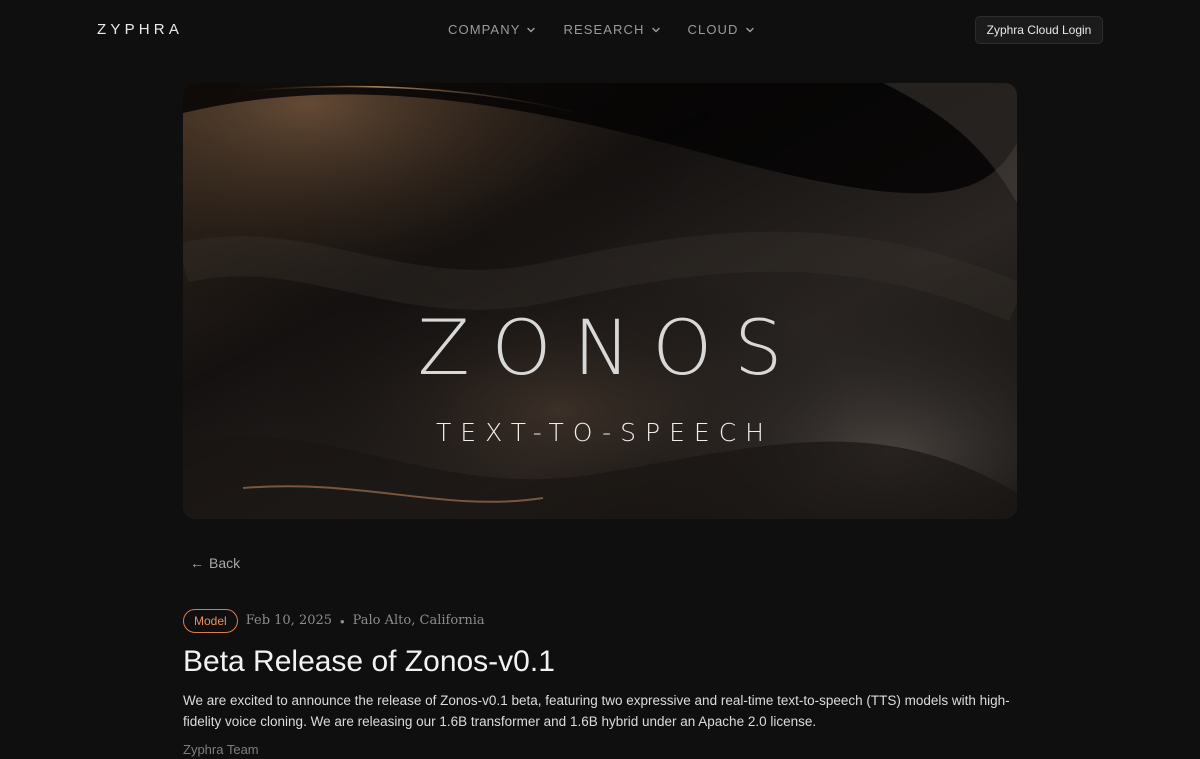  Describe the element at coordinates (225, 563) in the screenshot. I see `back-label: Back` at that location.